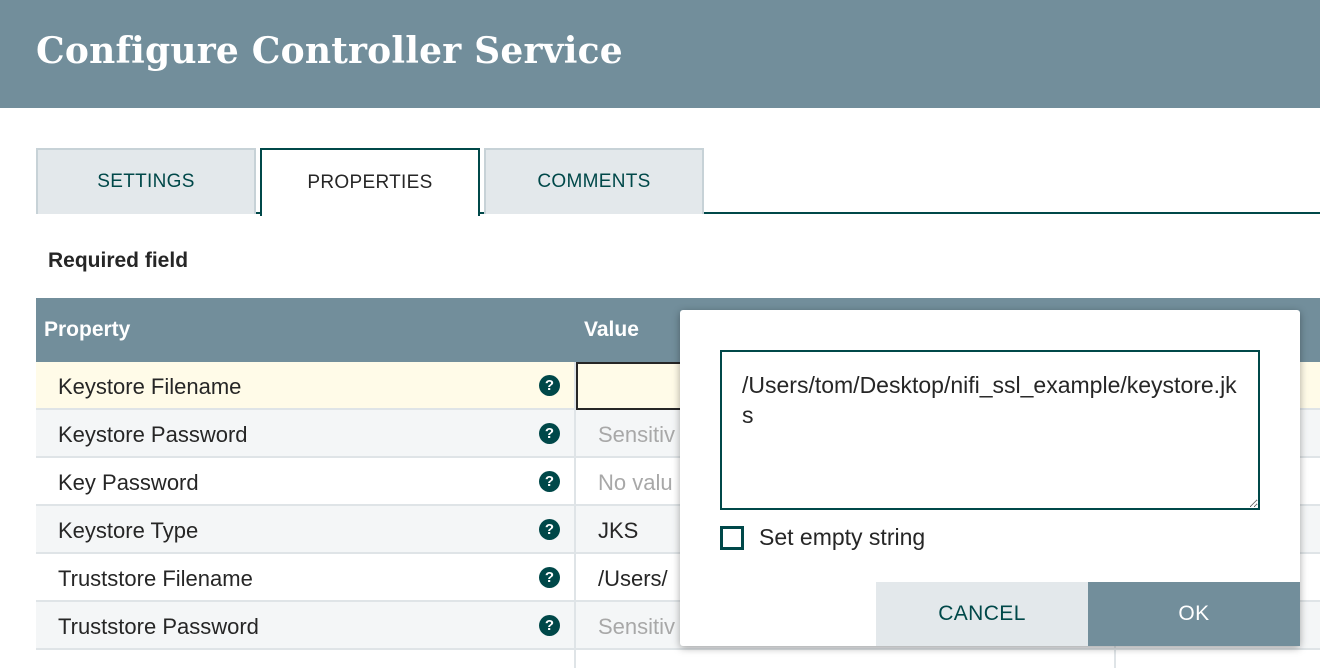  I want to click on ok-button: OK, so click(1194, 614).